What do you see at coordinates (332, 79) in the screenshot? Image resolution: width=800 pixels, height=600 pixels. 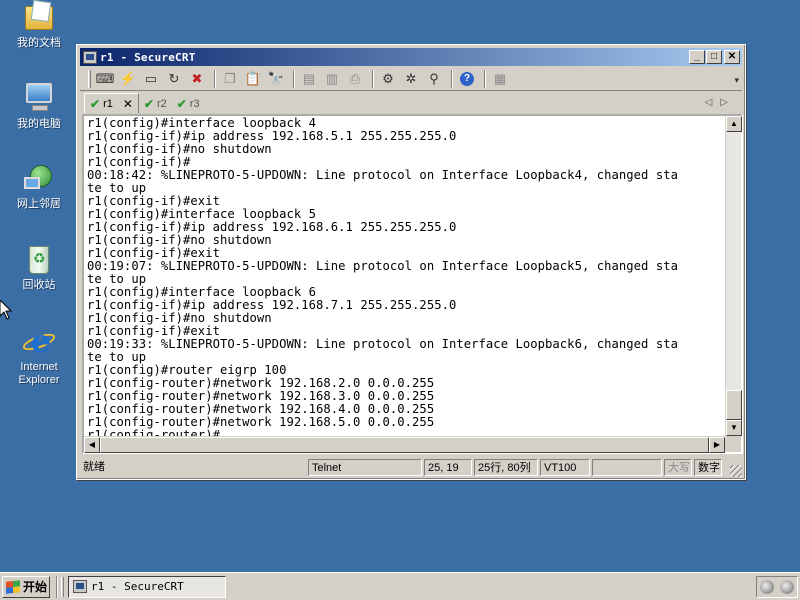 I see `print-selection-icon: ▥` at bounding box center [332, 79].